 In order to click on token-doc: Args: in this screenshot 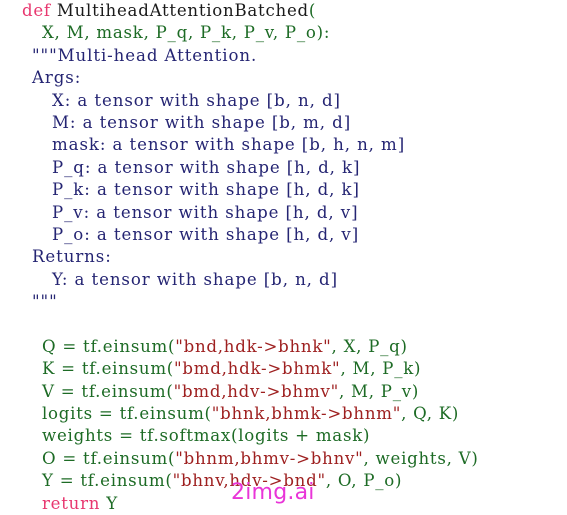, I will do `click(57, 78)`.